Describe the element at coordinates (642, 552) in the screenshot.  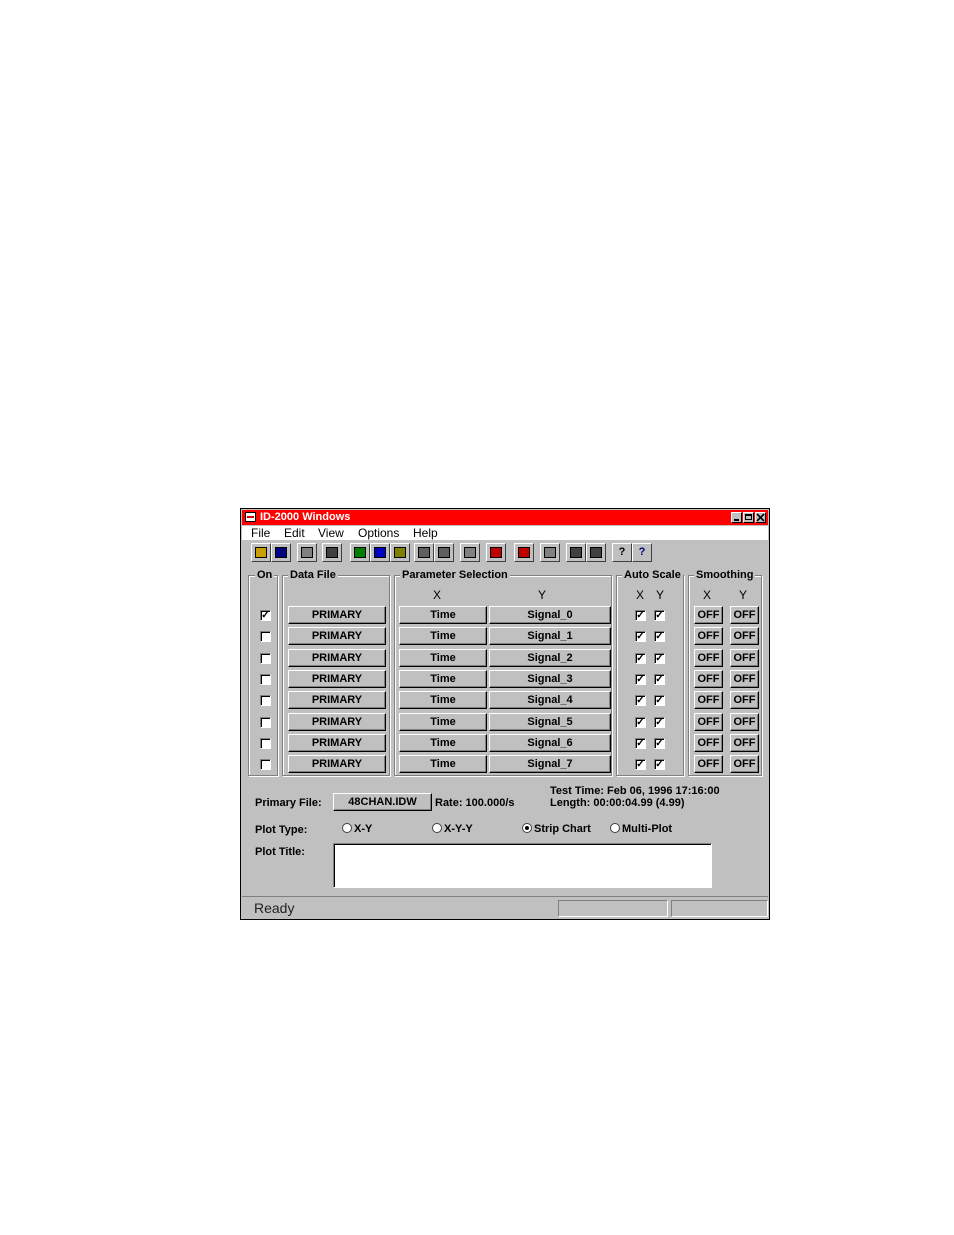
I see `context-help-button: ?` at that location.